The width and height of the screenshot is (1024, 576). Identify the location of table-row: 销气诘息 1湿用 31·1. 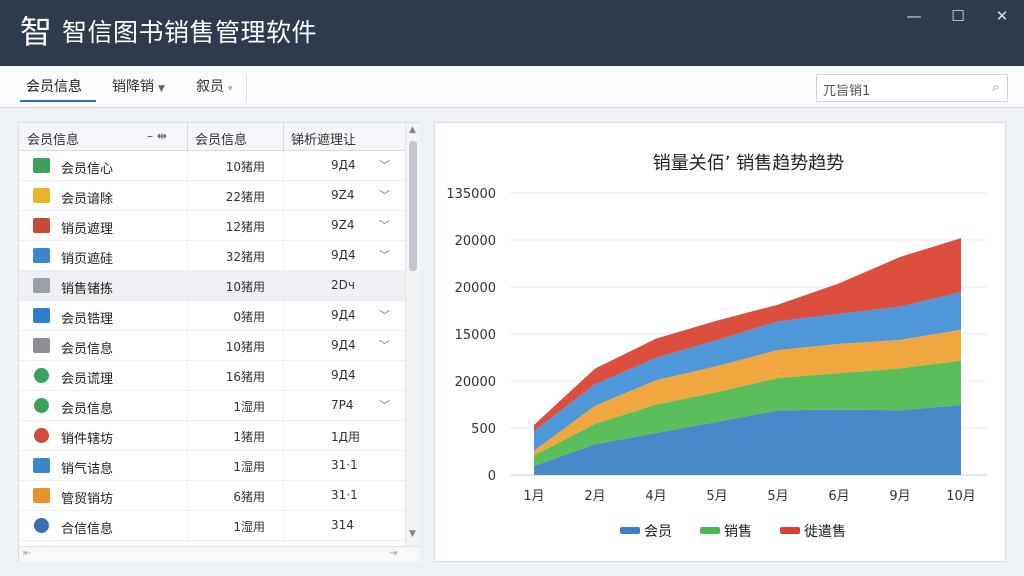
(212, 466).